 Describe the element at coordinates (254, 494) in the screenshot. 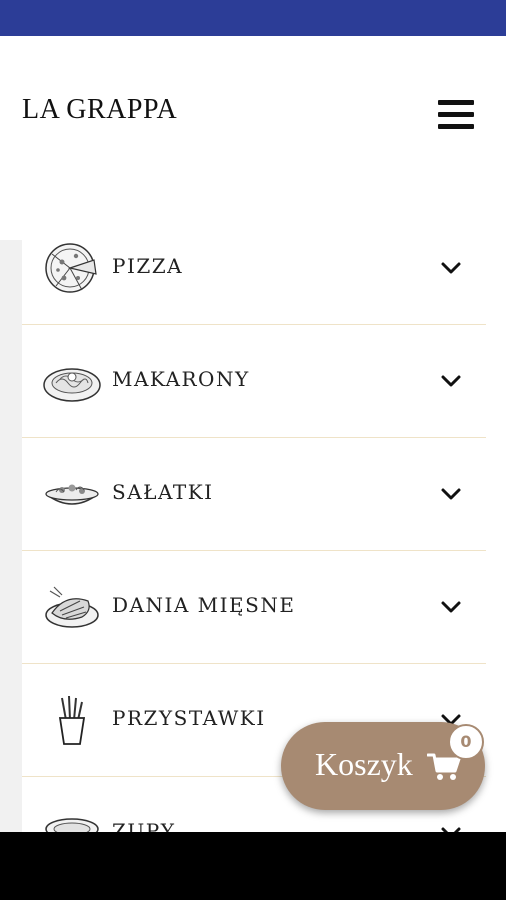

I see `category-item-salatki: SAŁATKI` at that location.